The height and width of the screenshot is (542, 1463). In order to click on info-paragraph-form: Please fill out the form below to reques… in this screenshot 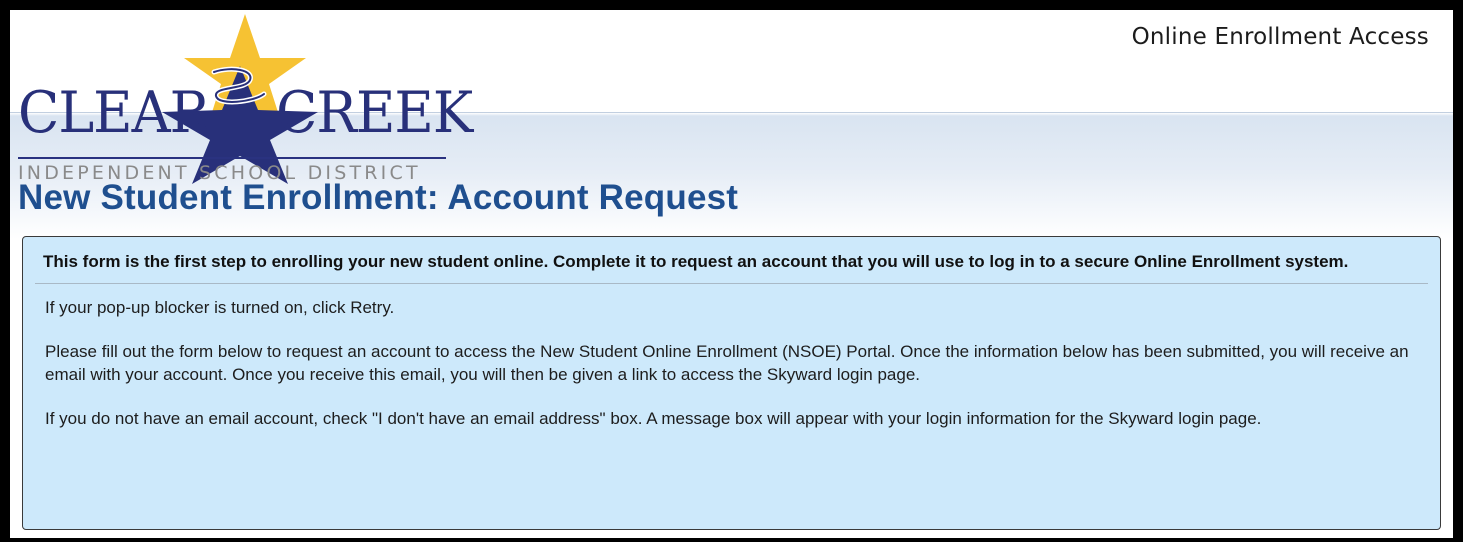, I will do `click(727, 363)`.